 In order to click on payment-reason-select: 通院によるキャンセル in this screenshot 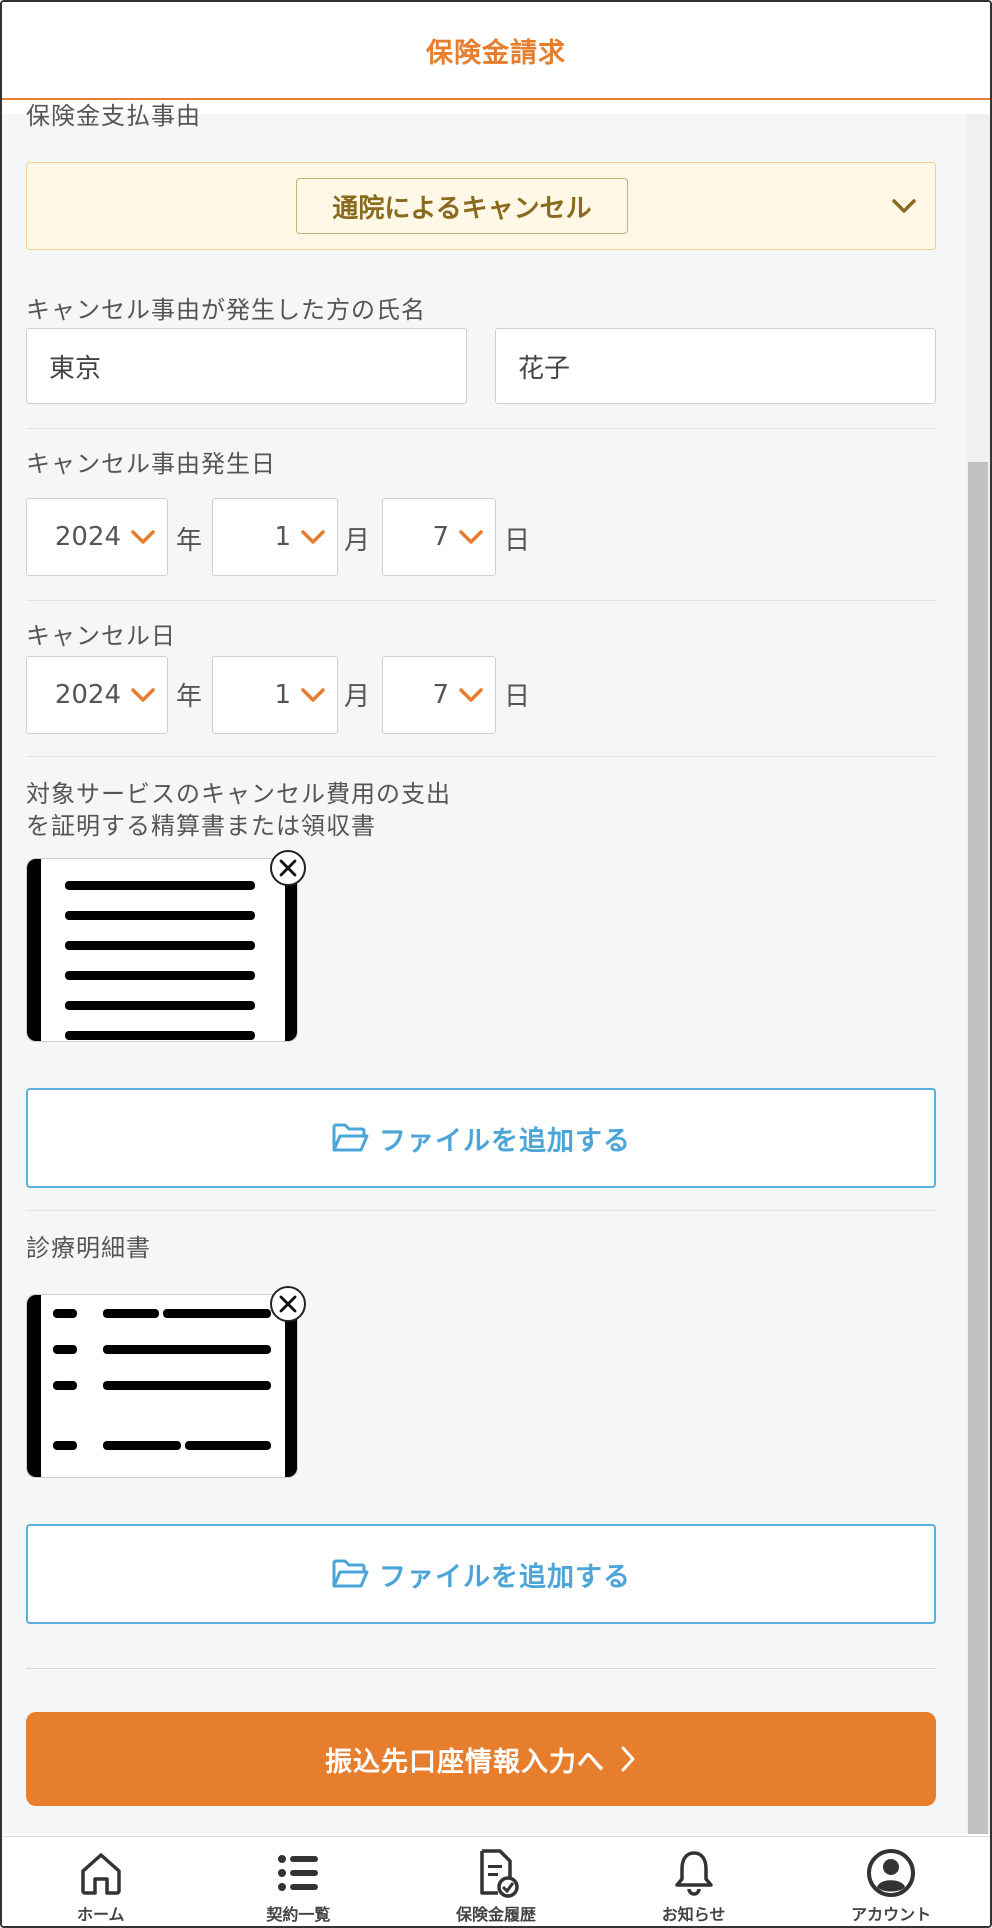, I will do `click(481, 206)`.